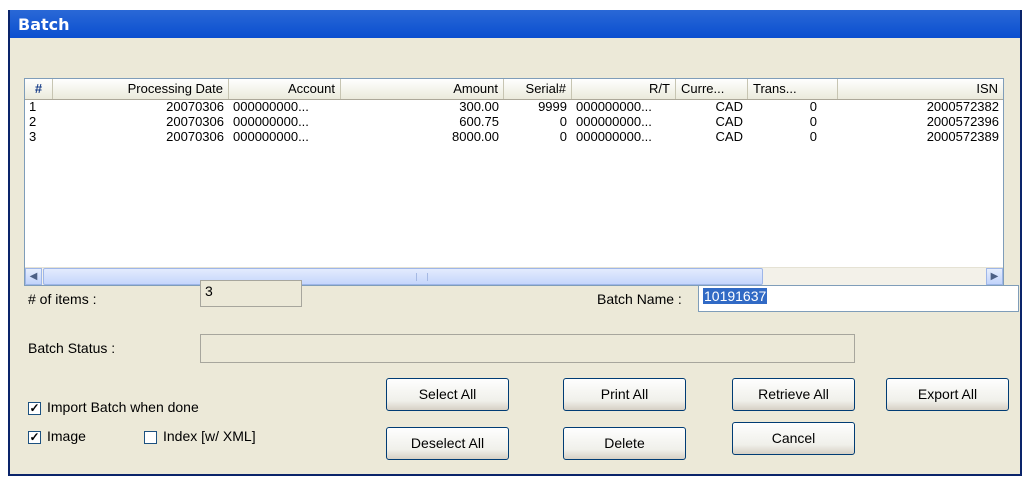  I want to click on serial-cell: 9999, so click(552, 106).